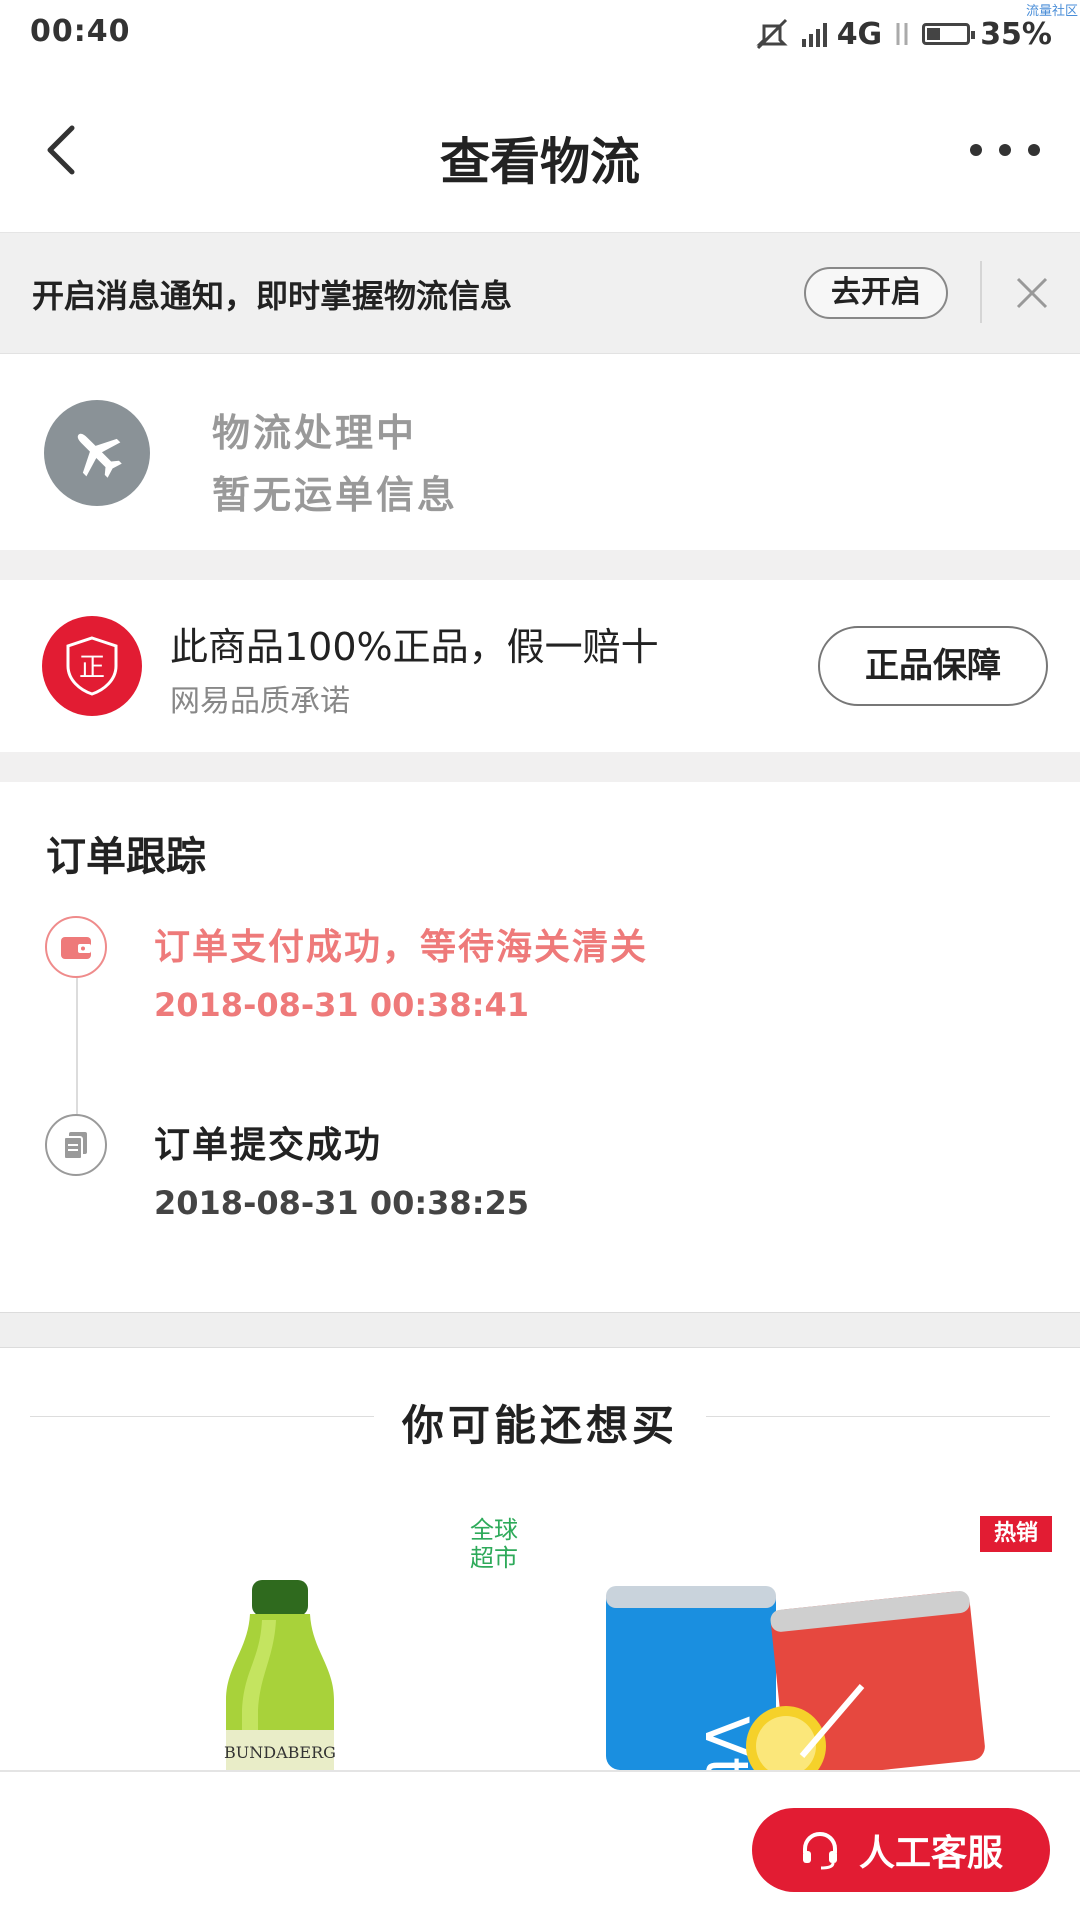 Image resolution: width=1080 pixels, height=1922 pixels. I want to click on hot-sale-badge: 热销, so click(1016, 1534).